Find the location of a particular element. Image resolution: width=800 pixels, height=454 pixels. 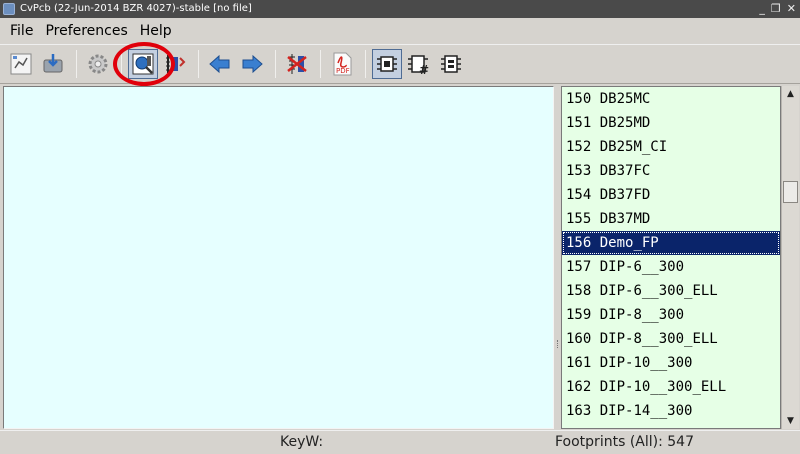

scroll-up-arrow-icon: ▲ is located at coordinates (790, 94).